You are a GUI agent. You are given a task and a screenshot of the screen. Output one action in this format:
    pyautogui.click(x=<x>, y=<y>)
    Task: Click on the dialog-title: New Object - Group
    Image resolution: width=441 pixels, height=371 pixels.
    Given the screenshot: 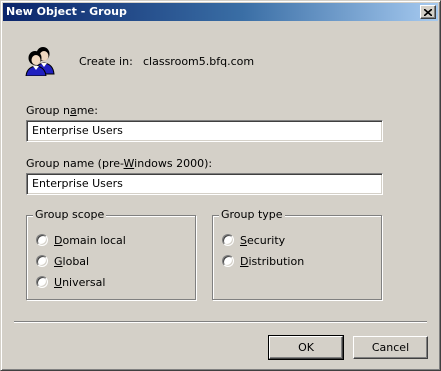 What is the action you would take?
    pyautogui.click(x=66, y=11)
    